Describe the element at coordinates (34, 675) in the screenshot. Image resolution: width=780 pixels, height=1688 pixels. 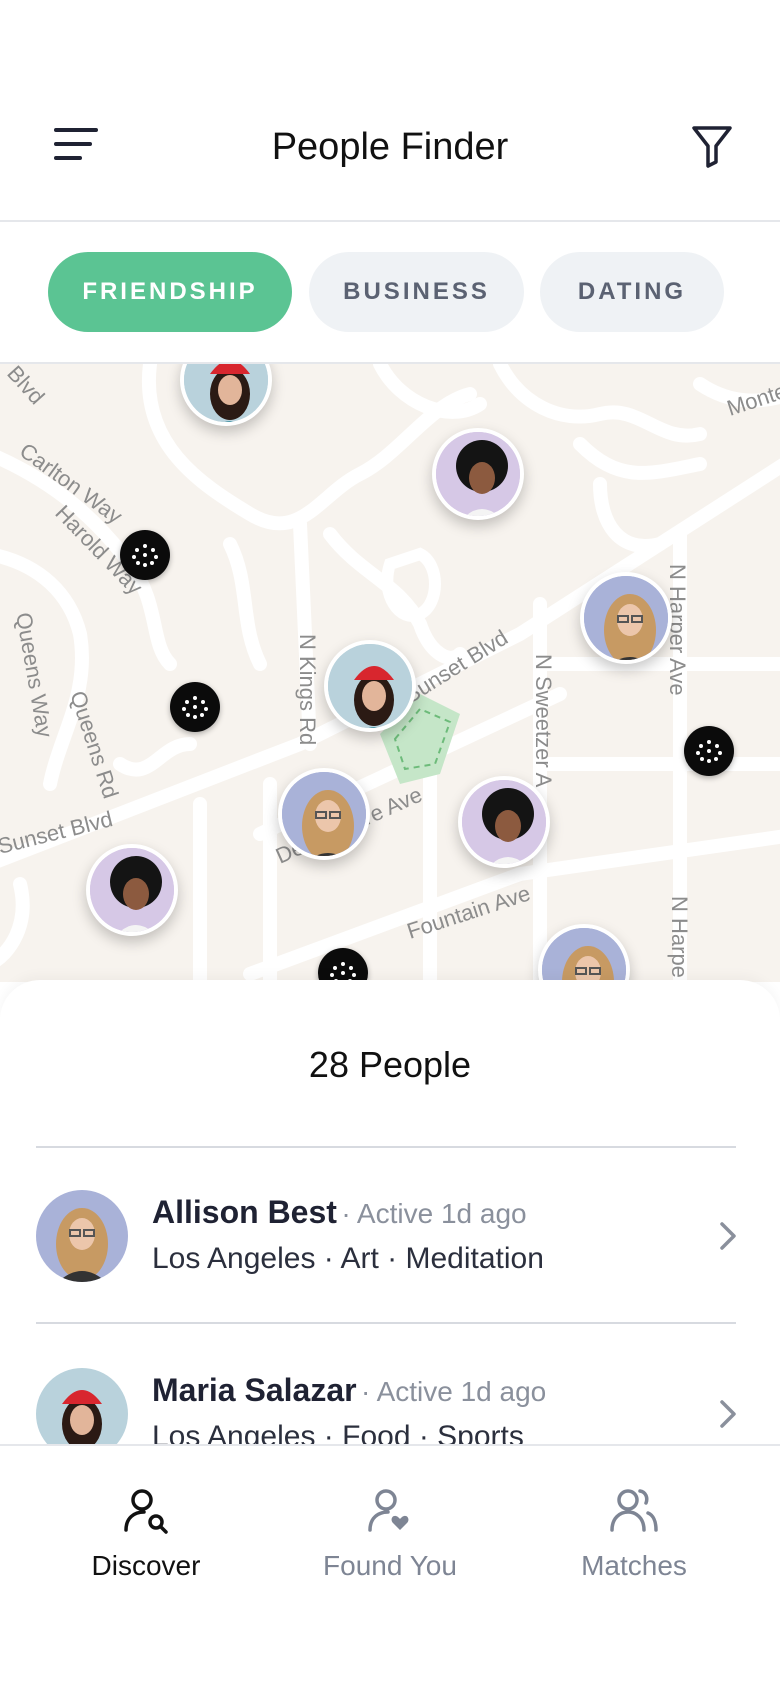
I see `street-label: Queens Way` at that location.